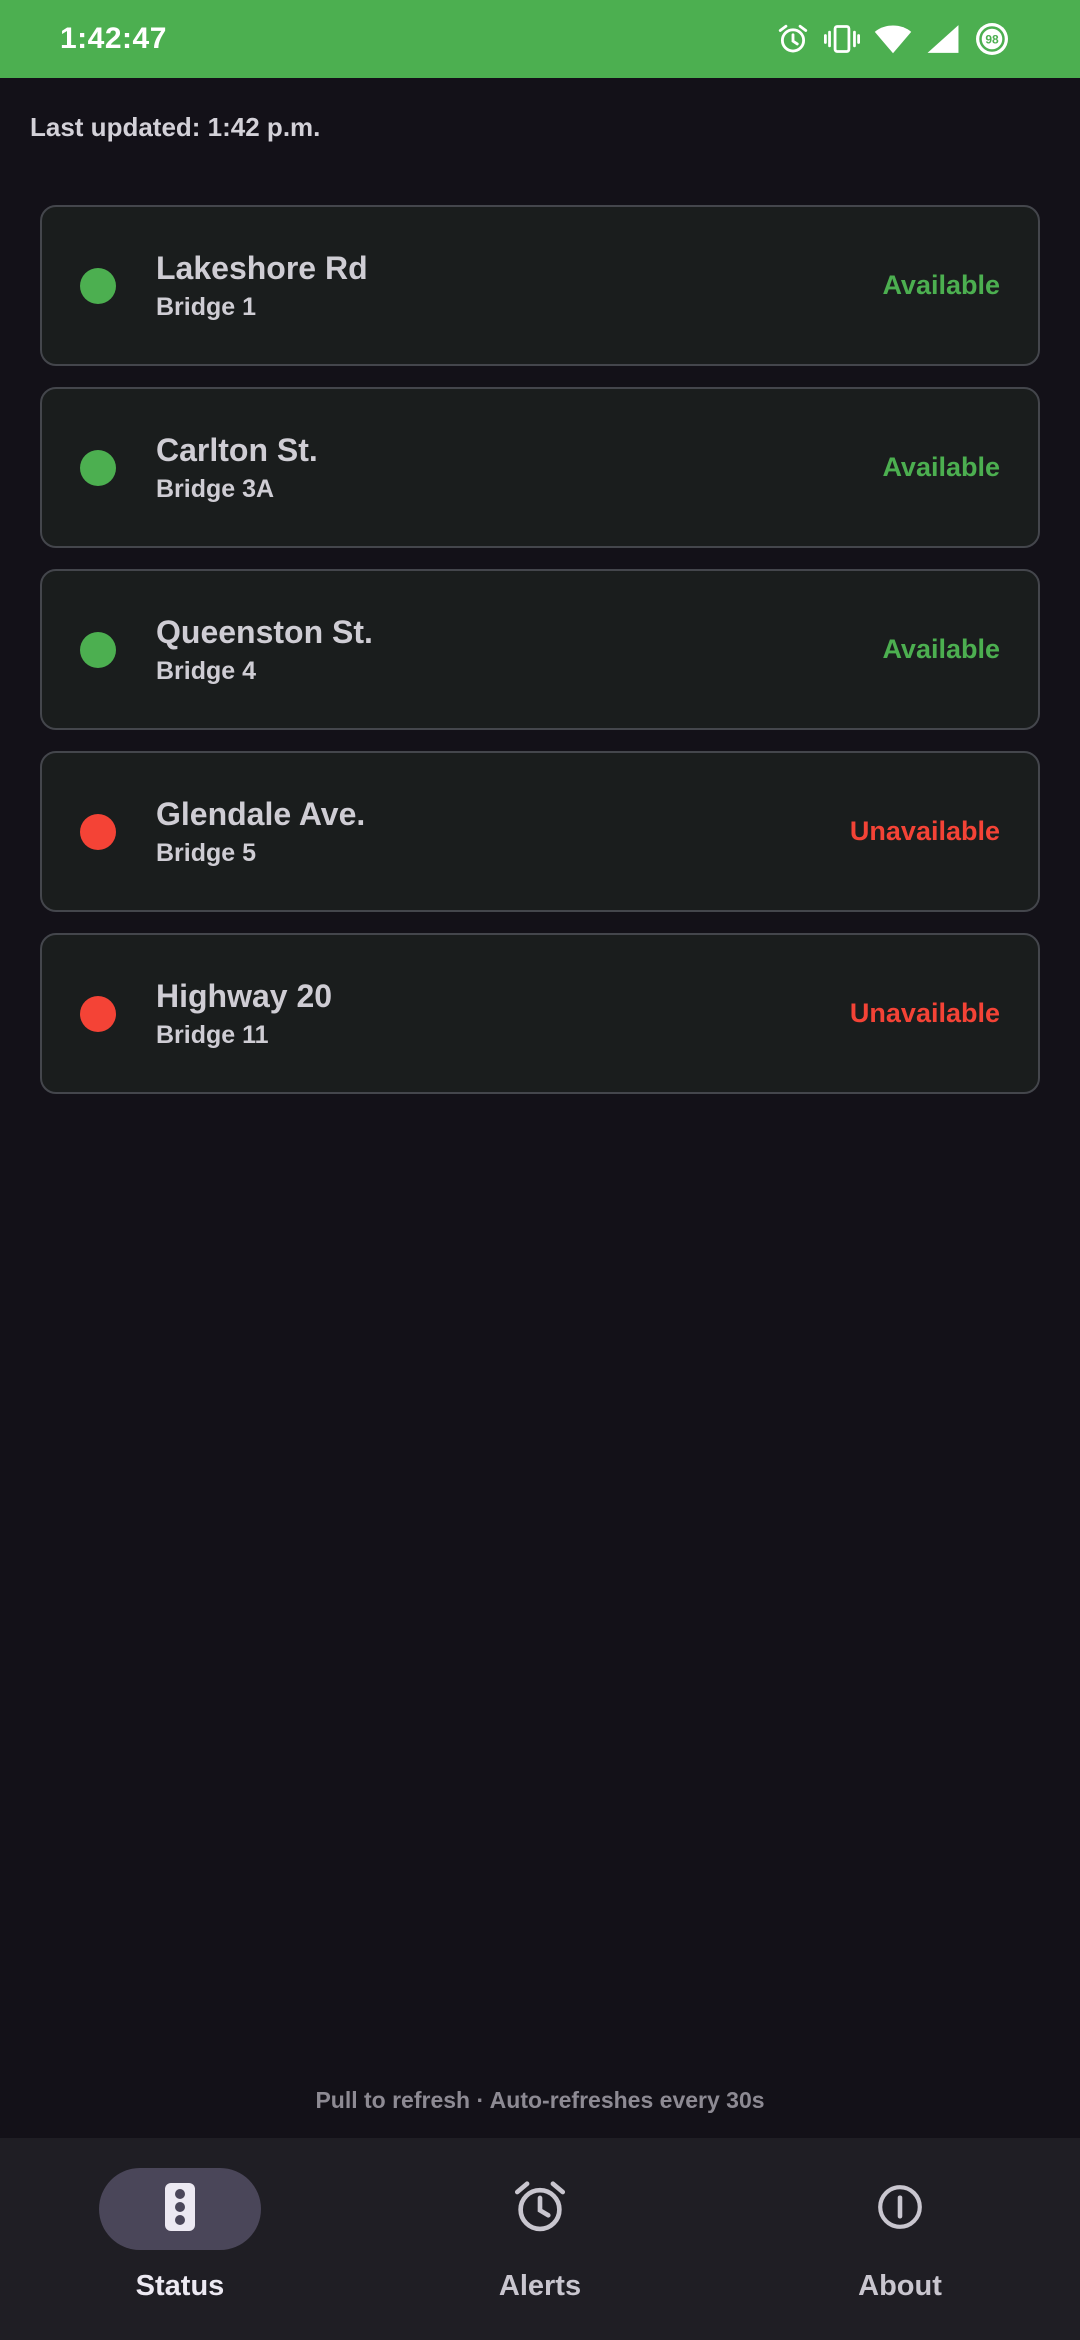 The width and height of the screenshot is (1080, 2340). What do you see at coordinates (540, 2286) in the screenshot?
I see `nav-label-alerts: Alerts` at bounding box center [540, 2286].